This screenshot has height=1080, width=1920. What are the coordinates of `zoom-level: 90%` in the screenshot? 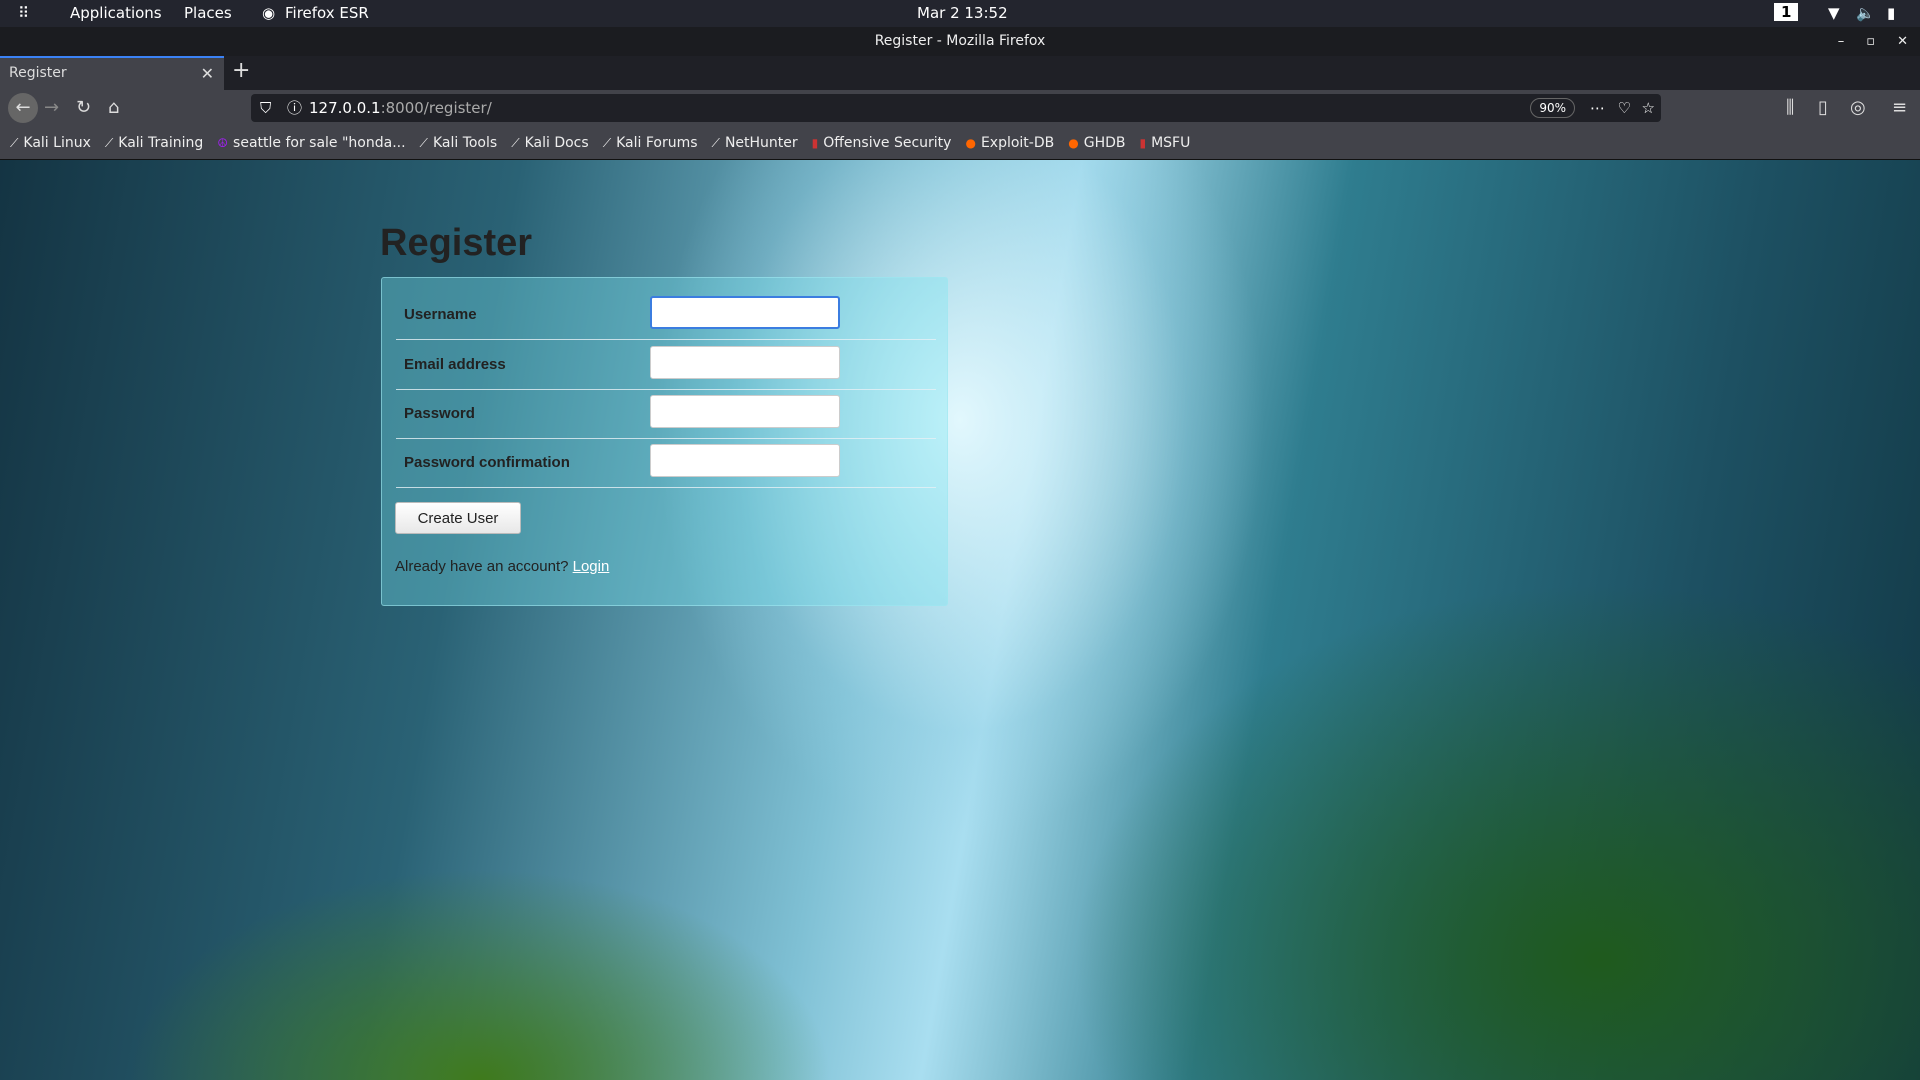 It's located at (1552, 108).